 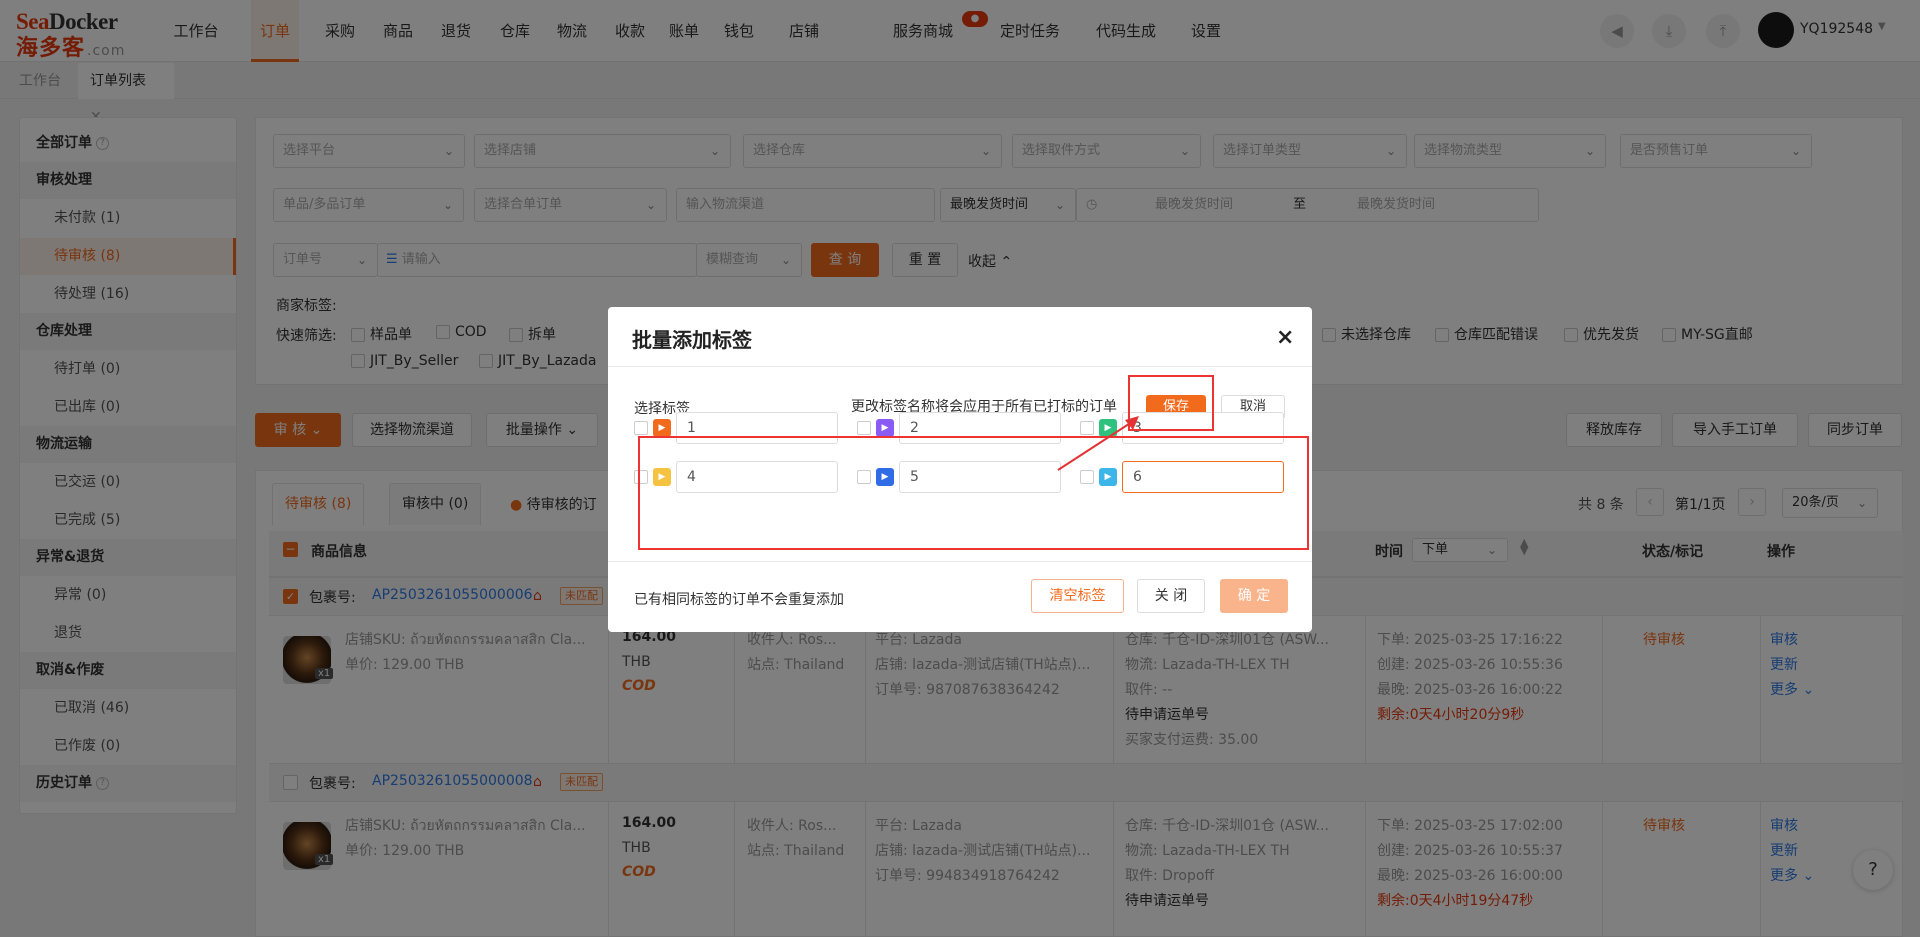 I want to click on confirm-button: 确 定, so click(x=1254, y=596).